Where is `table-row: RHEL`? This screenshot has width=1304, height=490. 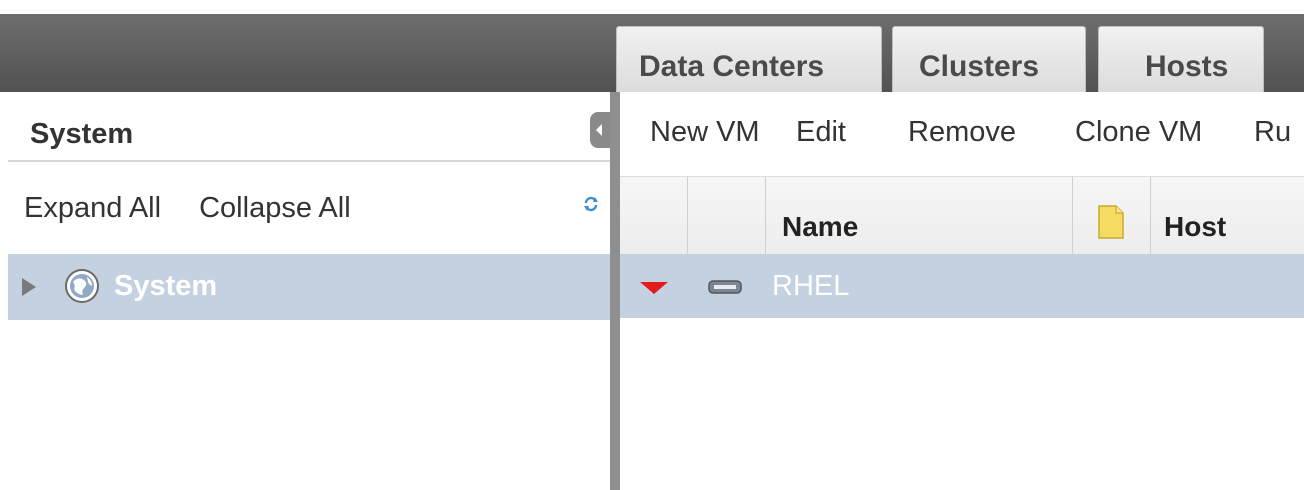
table-row: RHEL is located at coordinates (962, 286).